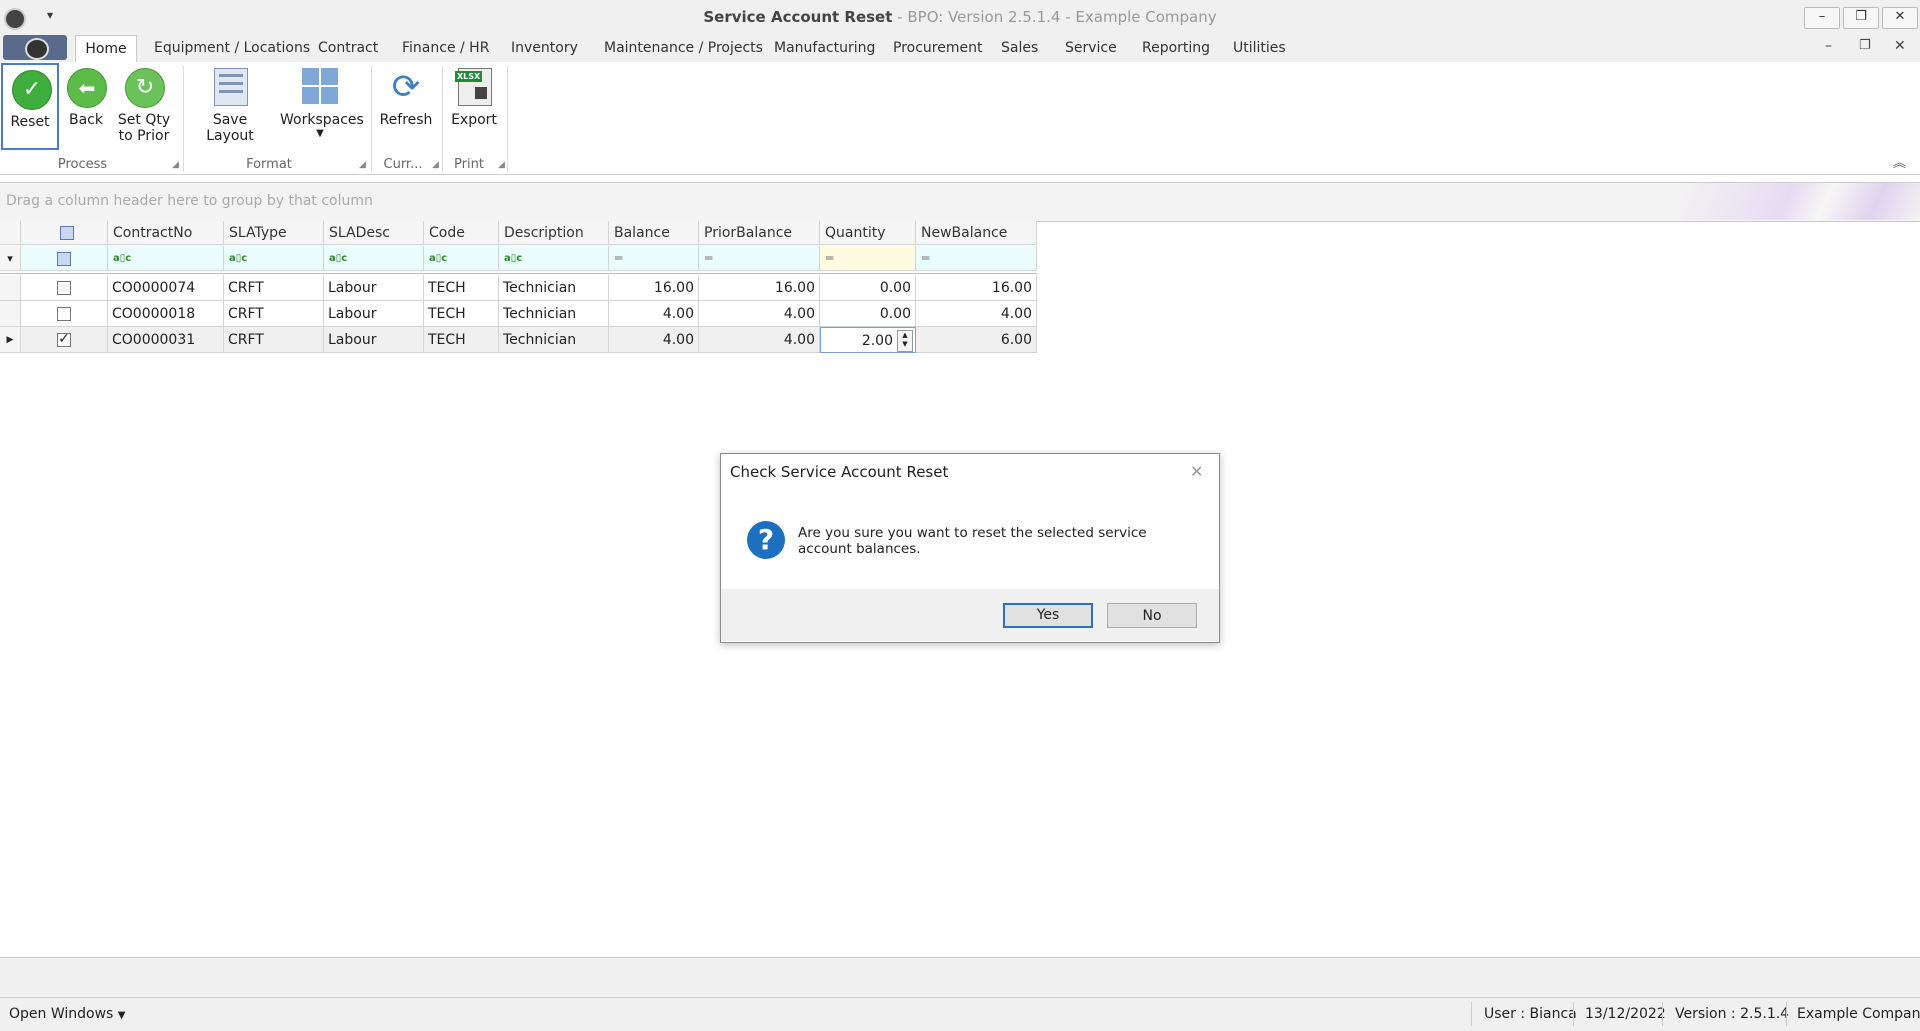 The width and height of the screenshot is (1920, 1031). What do you see at coordinates (166, 233) in the screenshot?
I see `column-header-contractno: ContractNo` at bounding box center [166, 233].